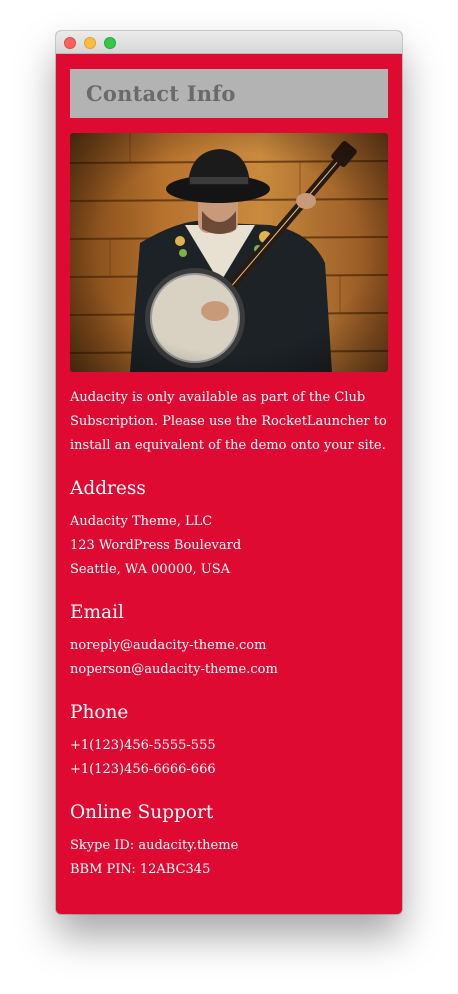 Image resolution: width=458 pixels, height=994 pixels. I want to click on close-window-button, so click(70, 43).